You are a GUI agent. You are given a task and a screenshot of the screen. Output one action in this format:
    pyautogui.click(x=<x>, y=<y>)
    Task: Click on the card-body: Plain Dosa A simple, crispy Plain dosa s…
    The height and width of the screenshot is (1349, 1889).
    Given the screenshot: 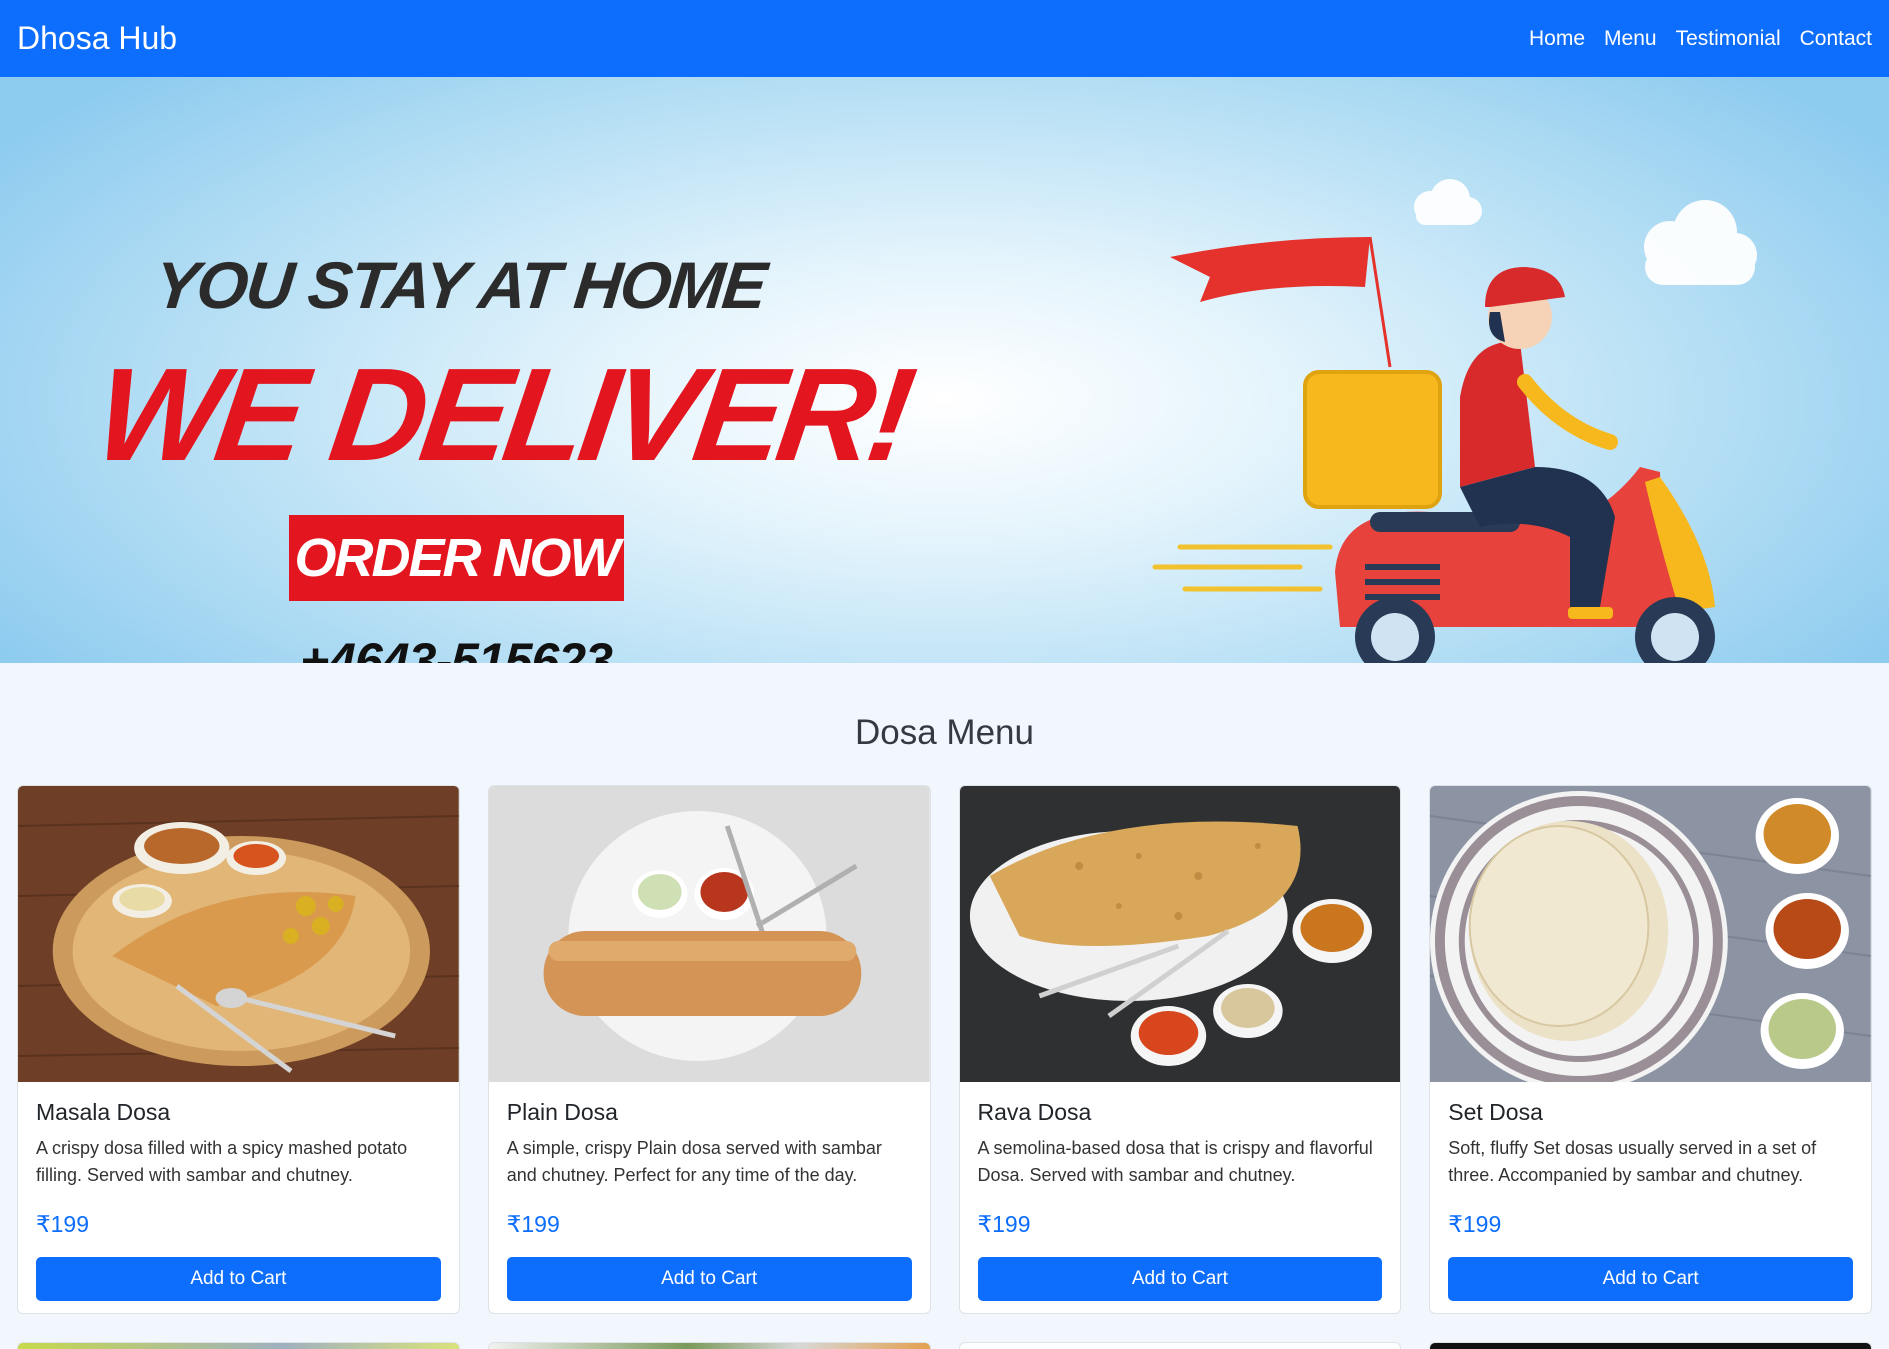 What is the action you would take?
    pyautogui.click(x=709, y=1197)
    